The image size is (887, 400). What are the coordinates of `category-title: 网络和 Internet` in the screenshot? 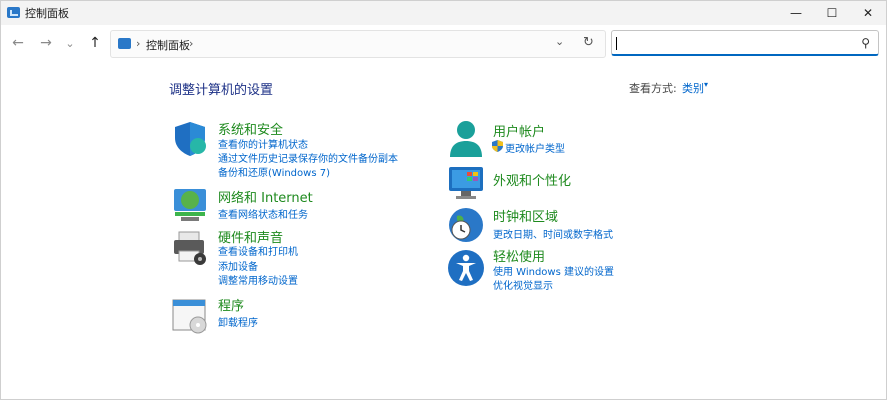 It's located at (265, 196).